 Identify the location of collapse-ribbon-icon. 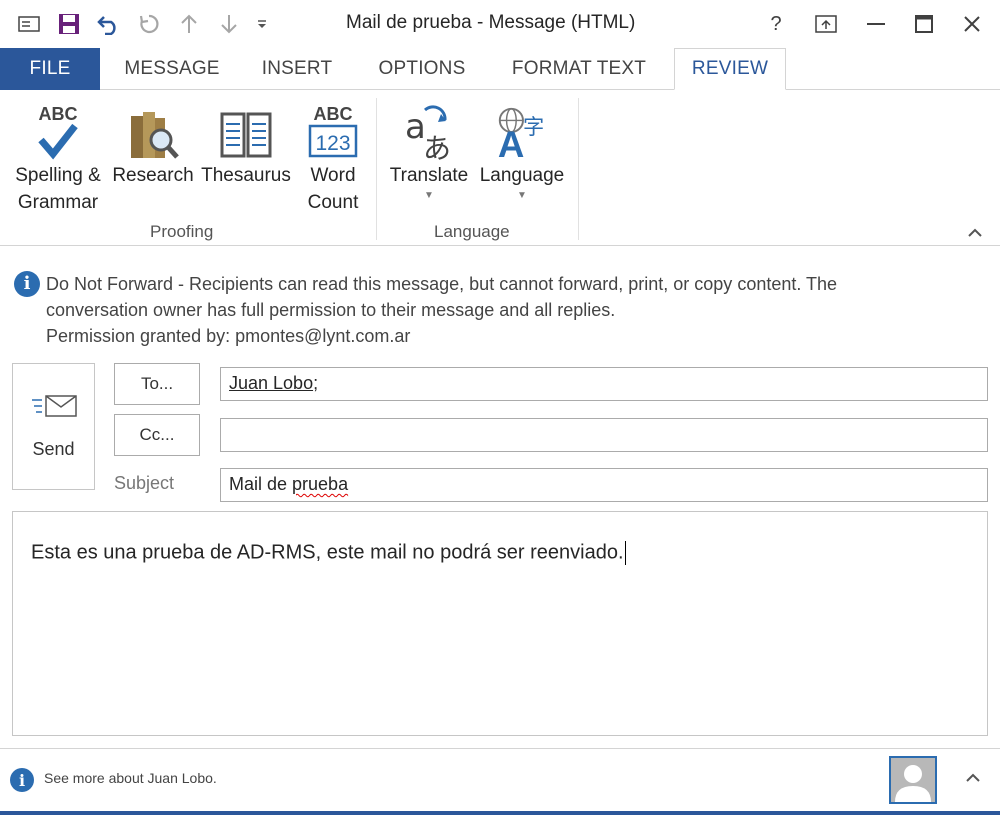
(975, 232).